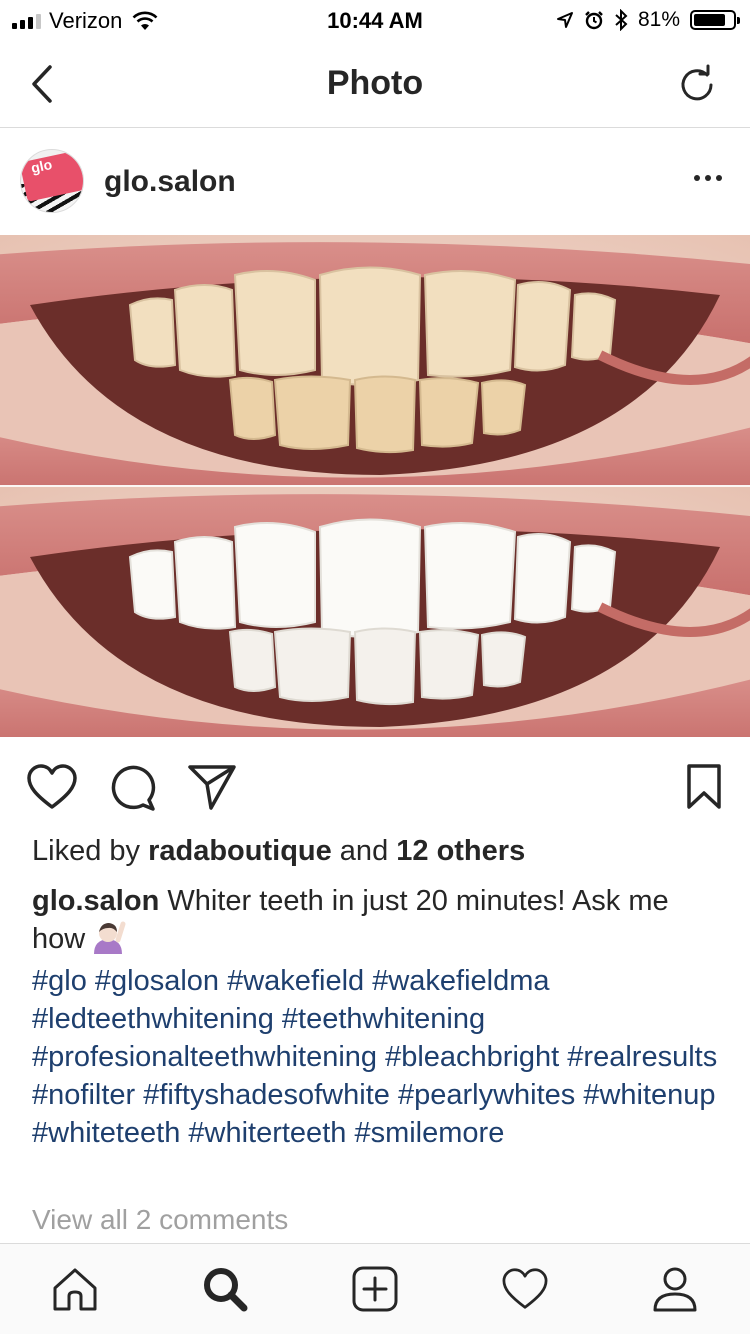  I want to click on search-icon, so click(226, 1290).